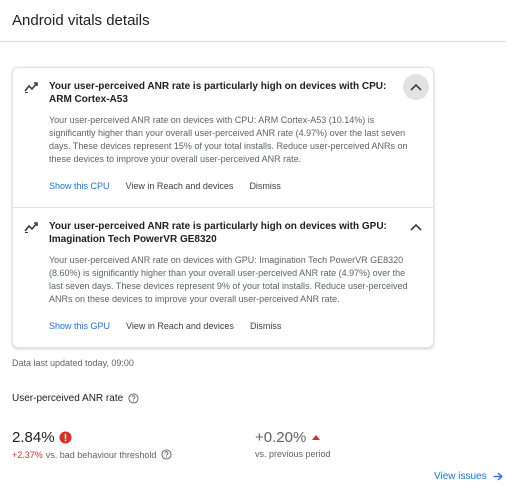 The image size is (506, 499). Describe the element at coordinates (79, 186) in the screenshot. I see `show-cpu-link: Show this CPU` at that location.